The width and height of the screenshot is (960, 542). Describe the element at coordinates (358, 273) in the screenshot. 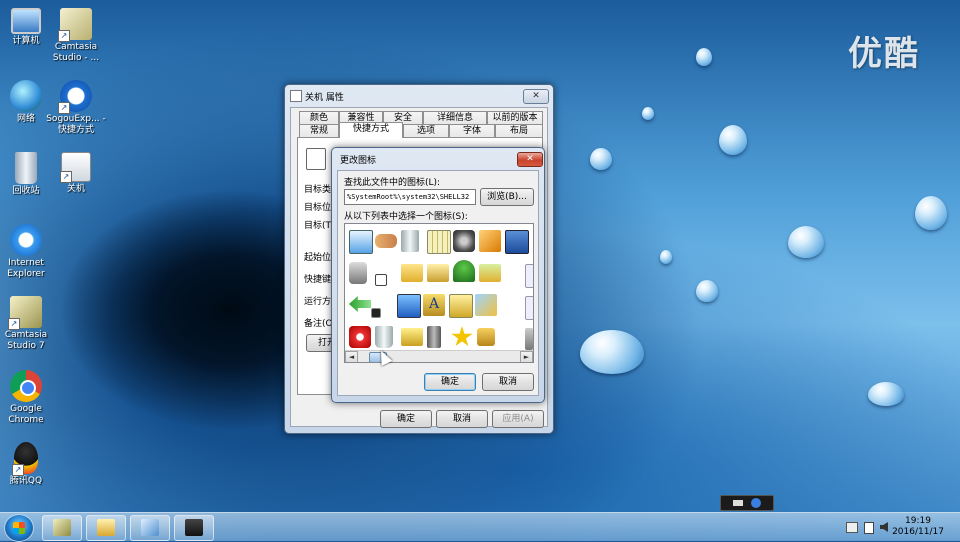

I see `speaker-icon` at that location.